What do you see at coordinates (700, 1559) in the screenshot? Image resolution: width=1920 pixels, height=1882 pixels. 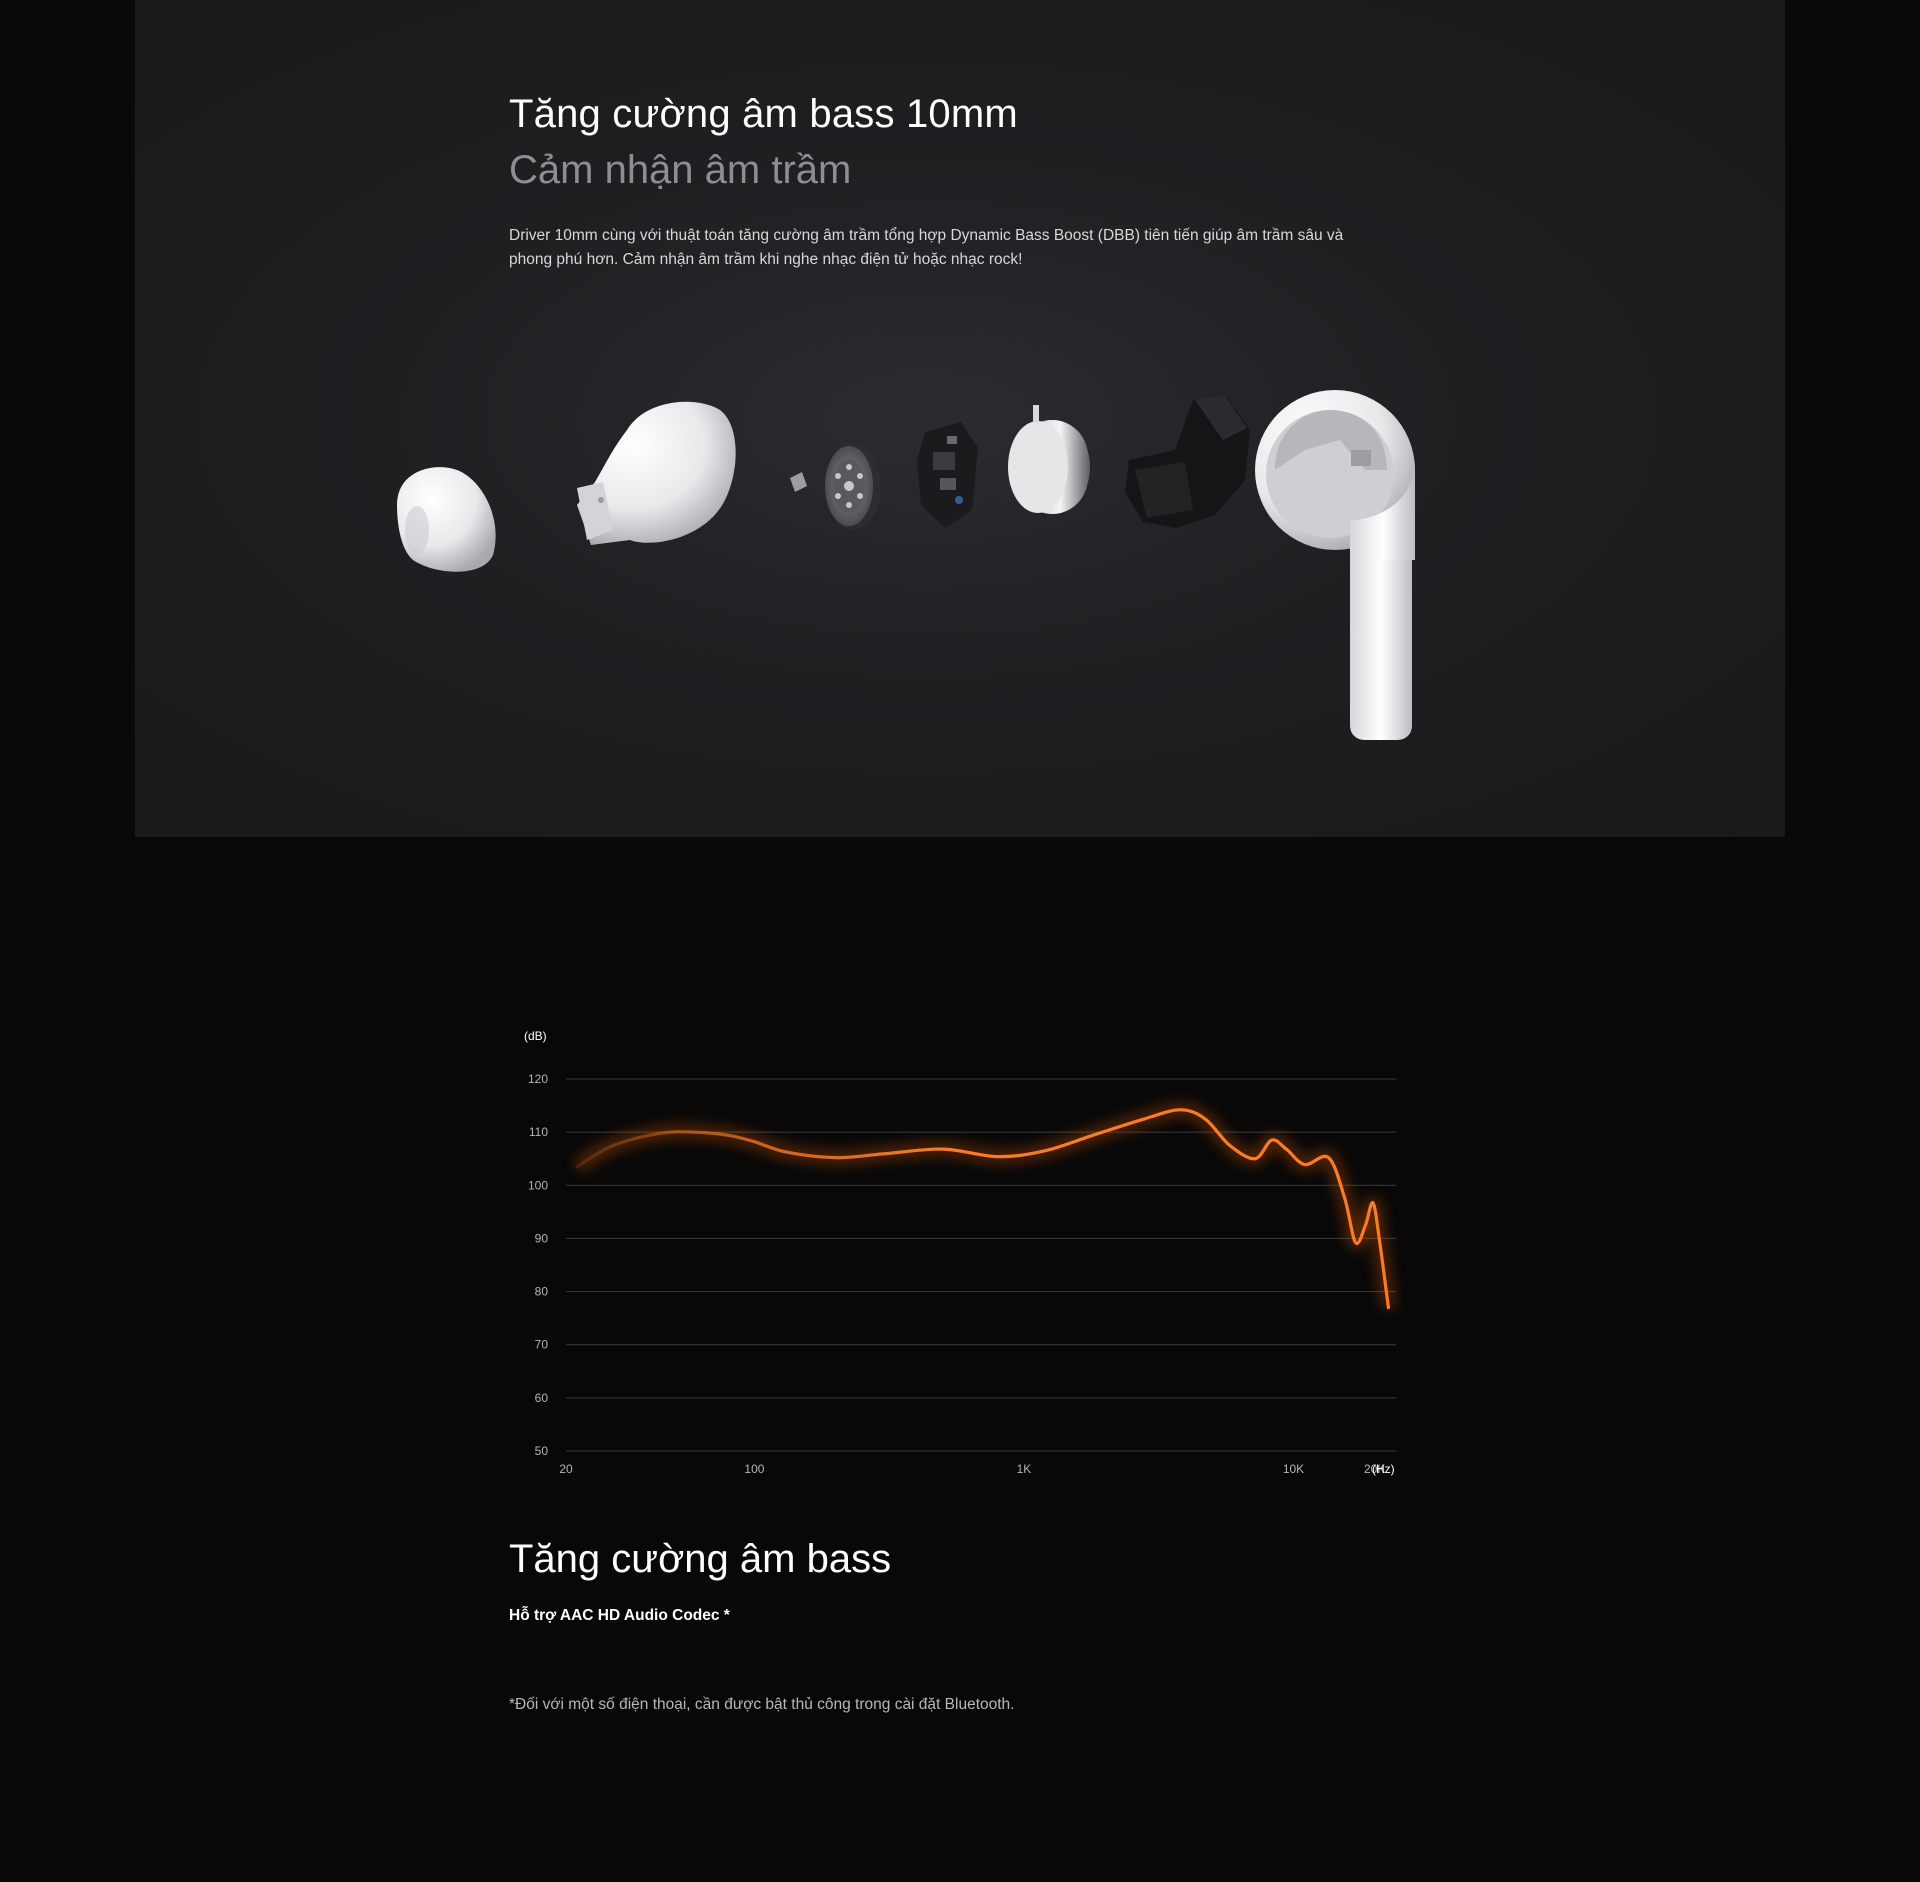 I see `bass-section-title: Tăng cường âm bass` at bounding box center [700, 1559].